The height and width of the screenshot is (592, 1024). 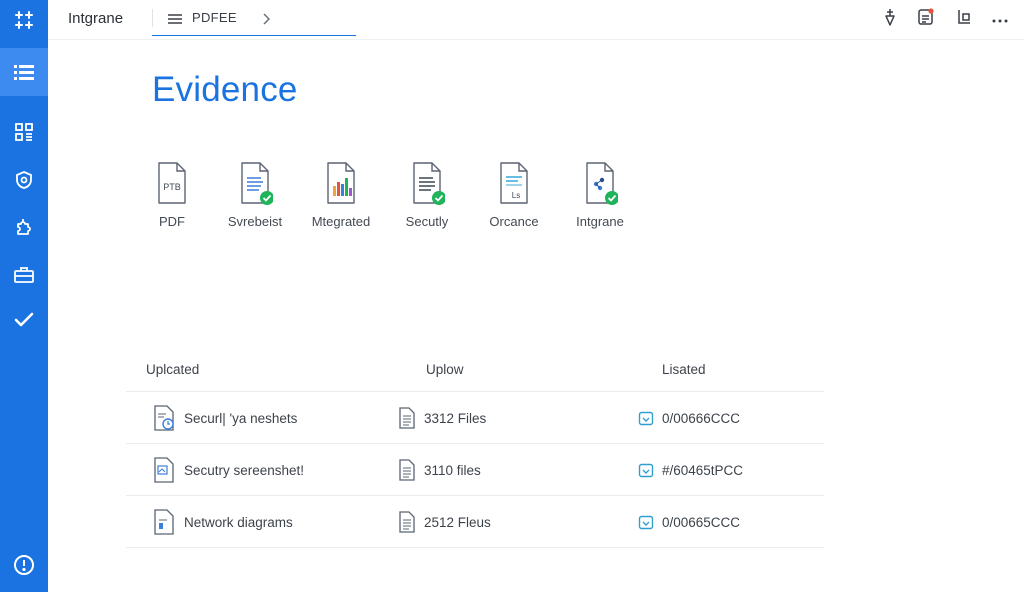 I want to click on chart-file-icon, so click(x=341, y=183).